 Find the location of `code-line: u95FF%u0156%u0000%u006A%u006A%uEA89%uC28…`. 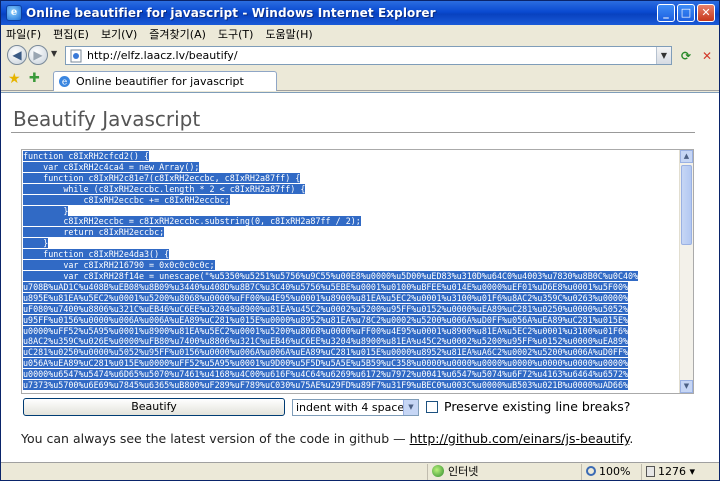

code-line: u95FF%u0156%u0000%u006A%u006A%uEA89%uC28… is located at coordinates (326, 319).